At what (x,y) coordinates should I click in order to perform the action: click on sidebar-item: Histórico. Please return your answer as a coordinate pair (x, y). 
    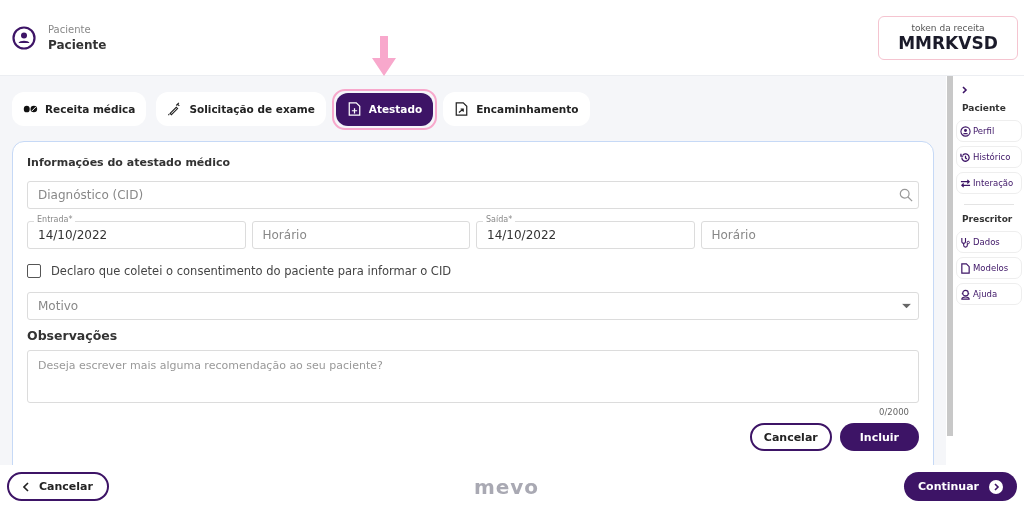
    Looking at the image, I should click on (989, 157).